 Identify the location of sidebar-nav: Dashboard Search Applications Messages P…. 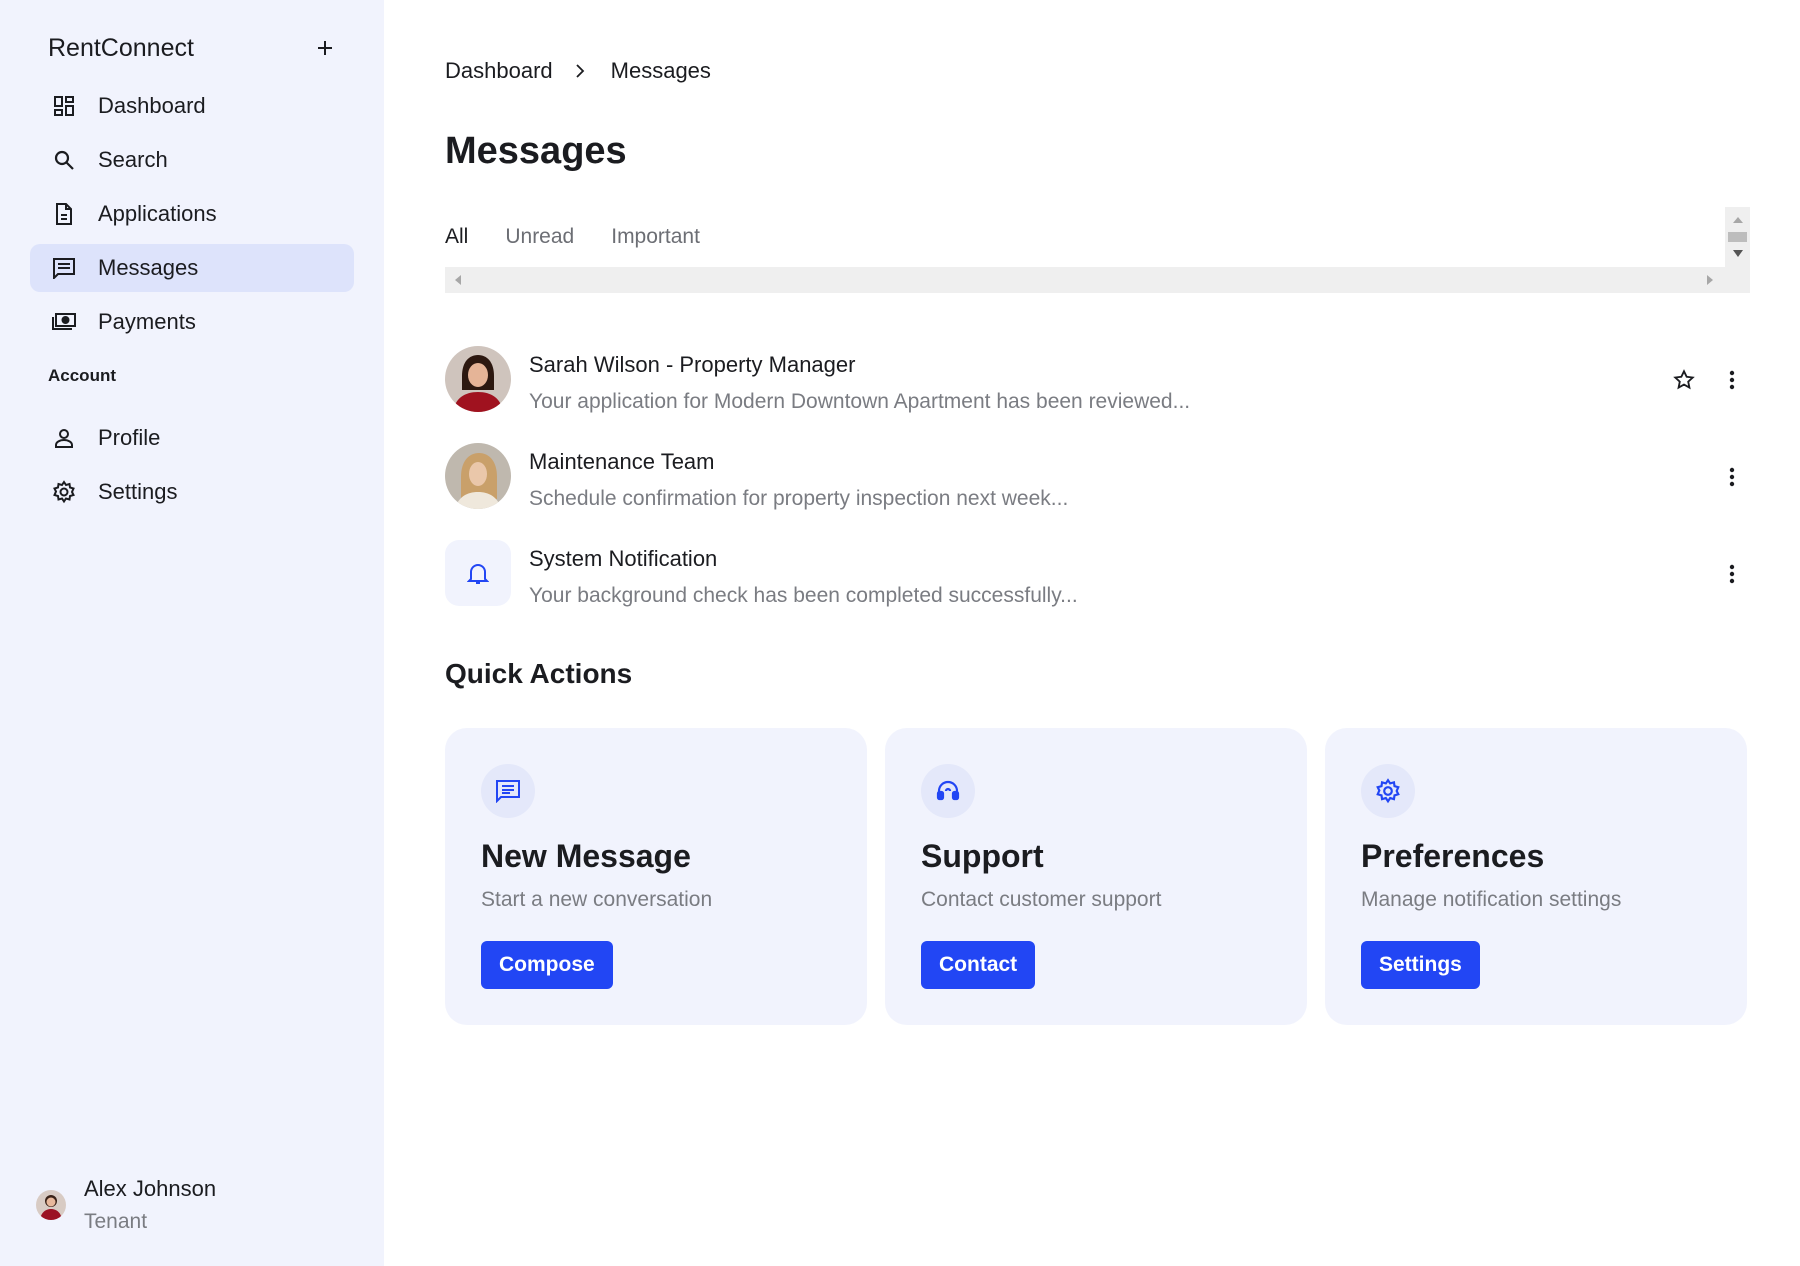
(192, 302).